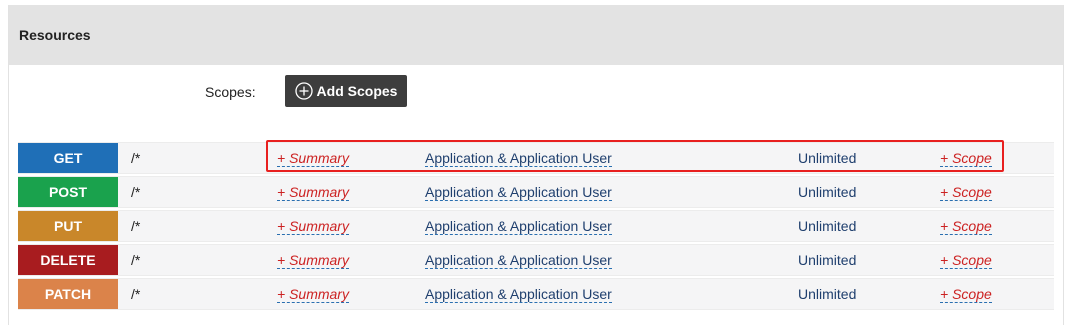  Describe the element at coordinates (357, 91) in the screenshot. I see `add-scopes-label: Add Scopes` at that location.